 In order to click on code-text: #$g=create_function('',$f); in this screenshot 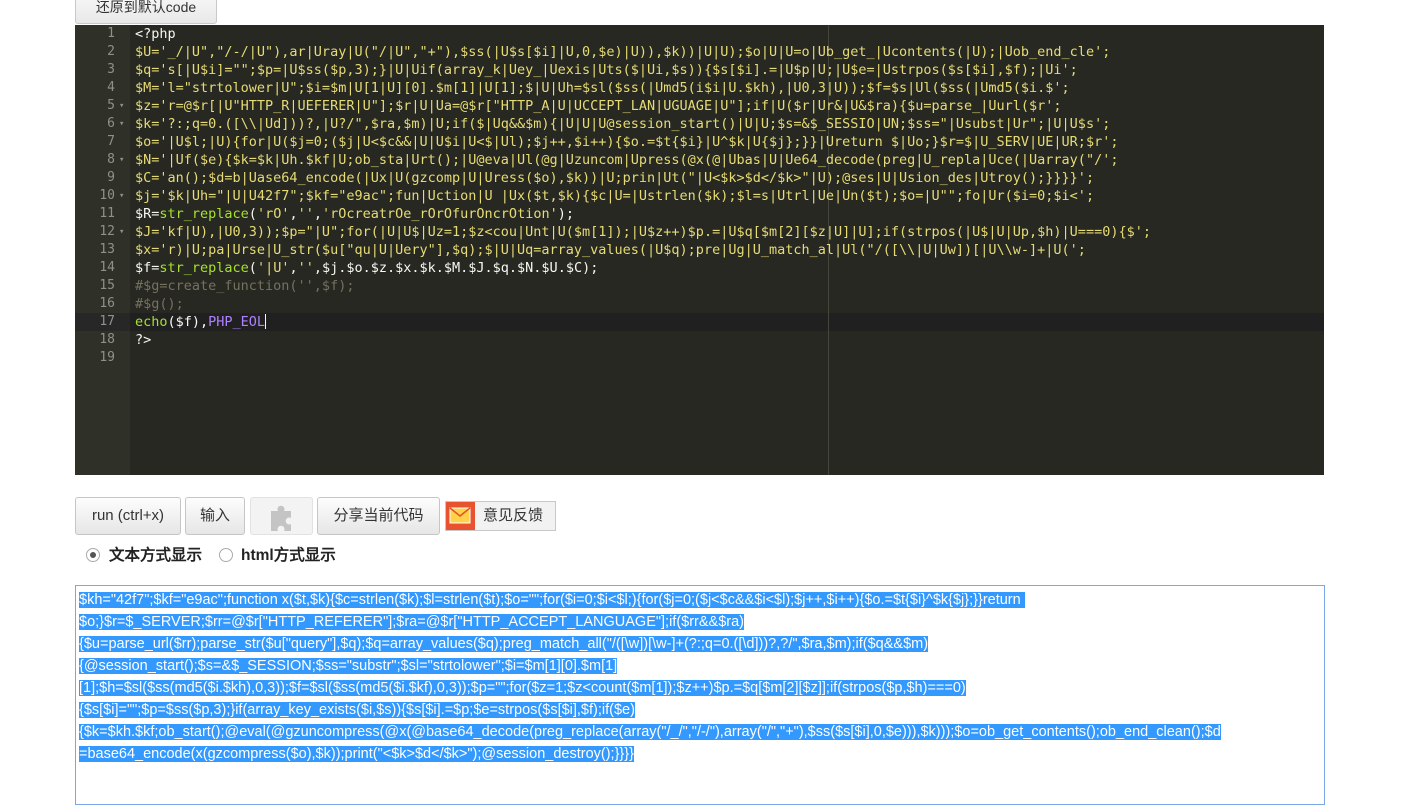, I will do `click(244, 286)`.